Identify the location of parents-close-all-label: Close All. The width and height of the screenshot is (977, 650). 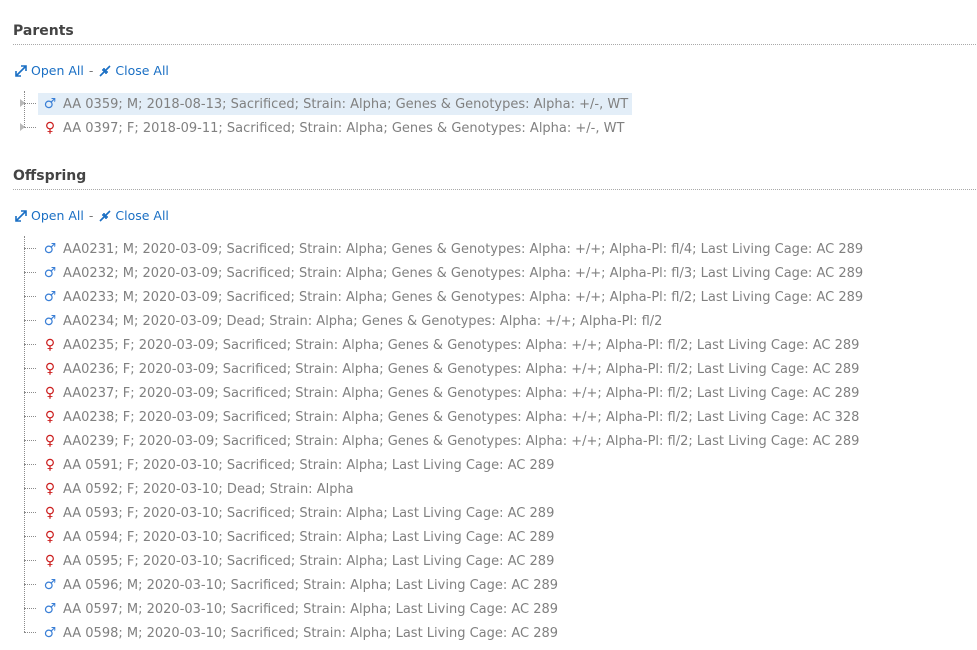
(142, 70).